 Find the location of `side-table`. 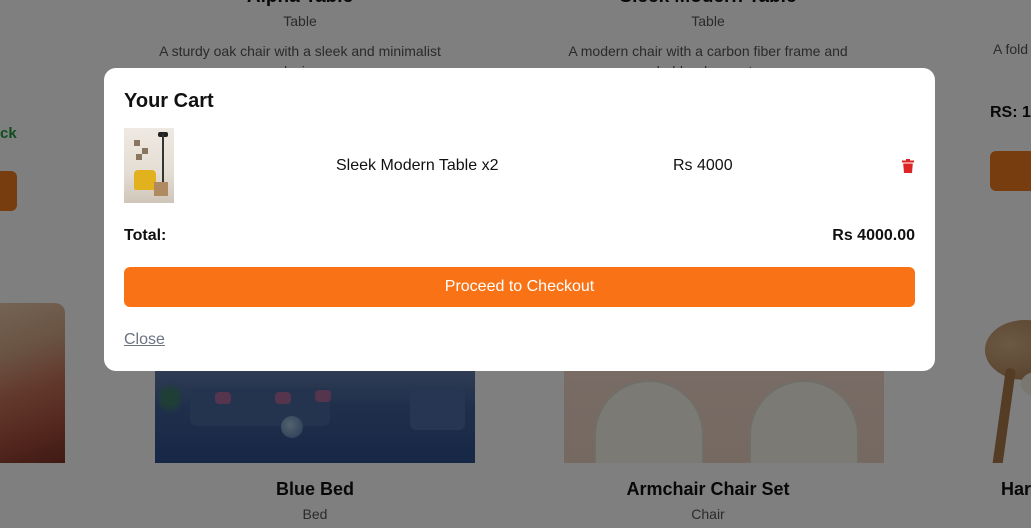

side-table is located at coordinates (161, 189).